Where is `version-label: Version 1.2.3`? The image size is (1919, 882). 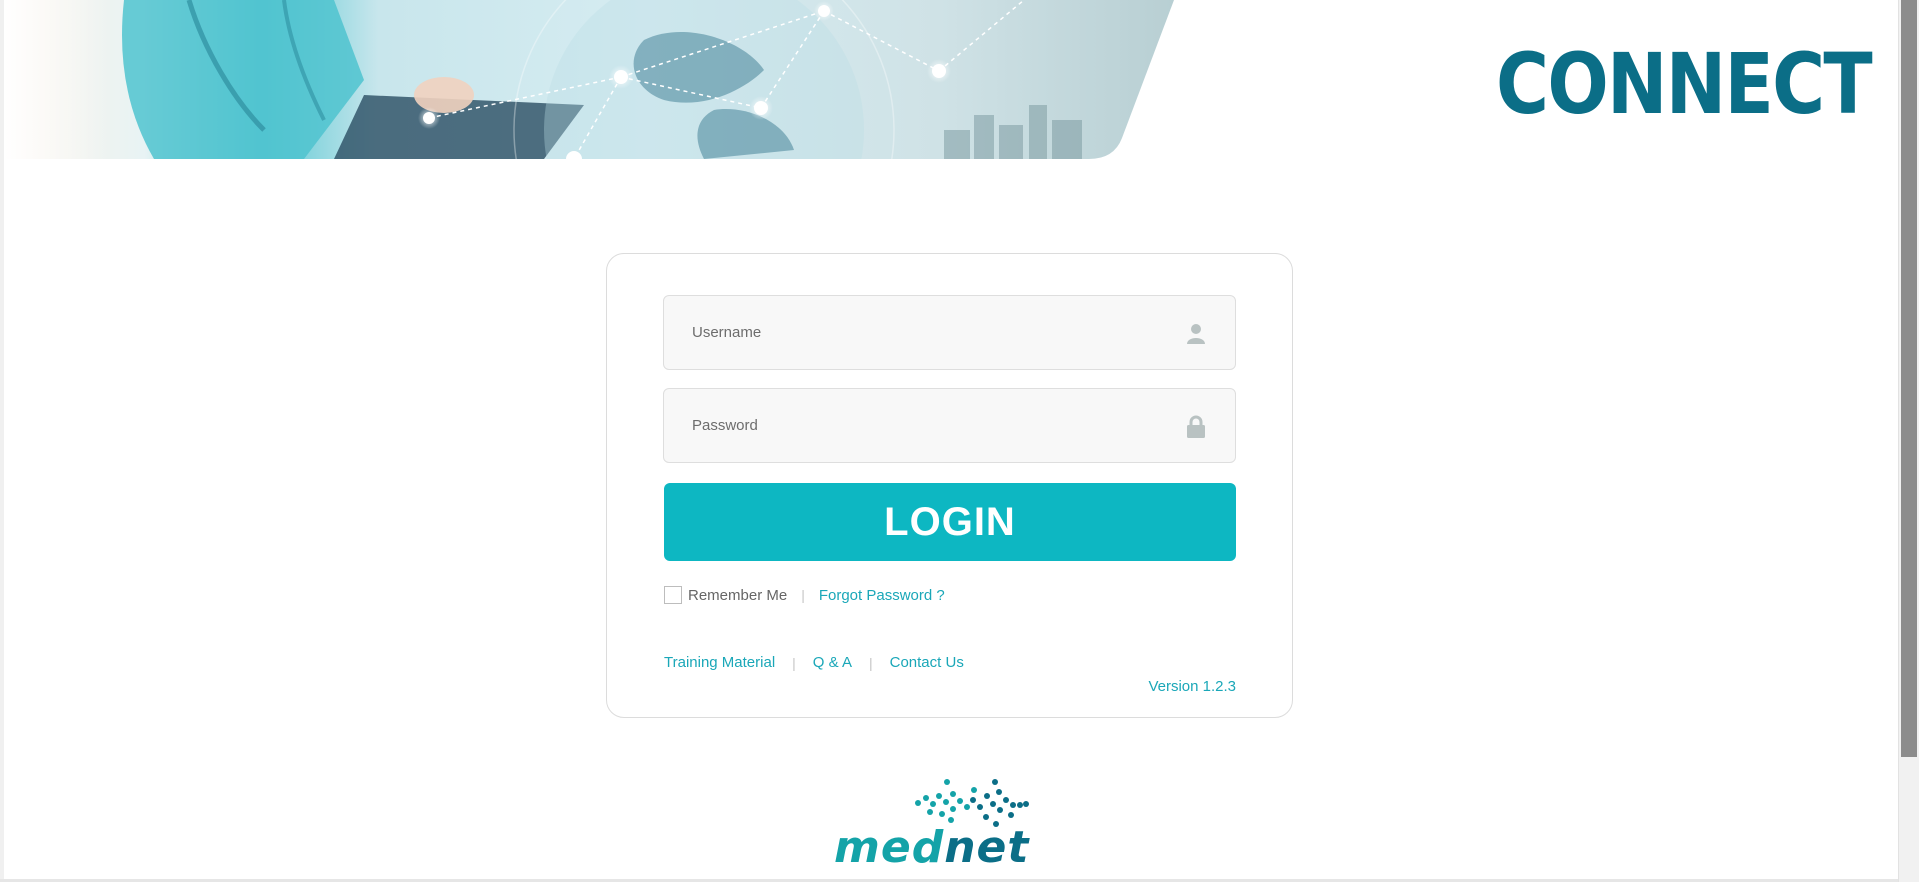 version-label: Version 1.2.3 is located at coordinates (1192, 686).